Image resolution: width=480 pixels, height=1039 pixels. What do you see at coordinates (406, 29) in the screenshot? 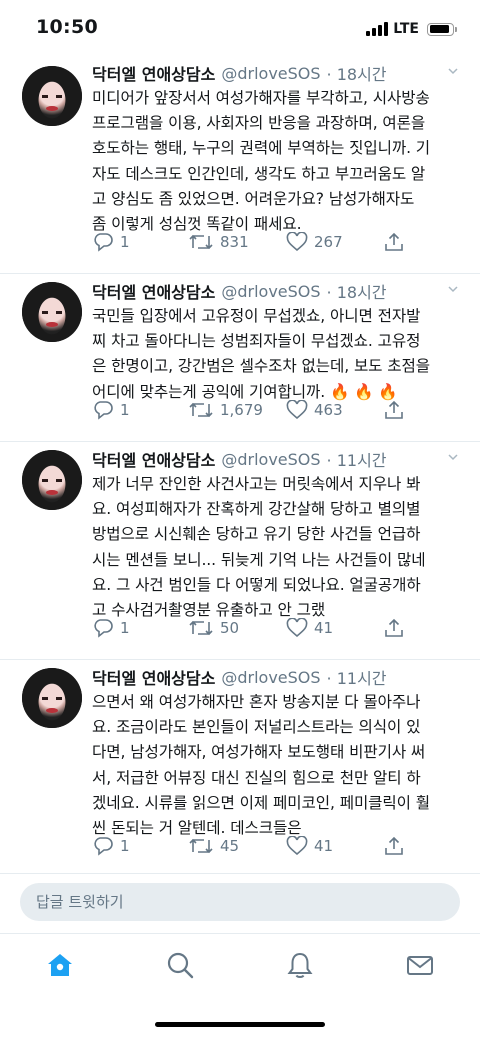
I see `network-label: LTE` at bounding box center [406, 29].